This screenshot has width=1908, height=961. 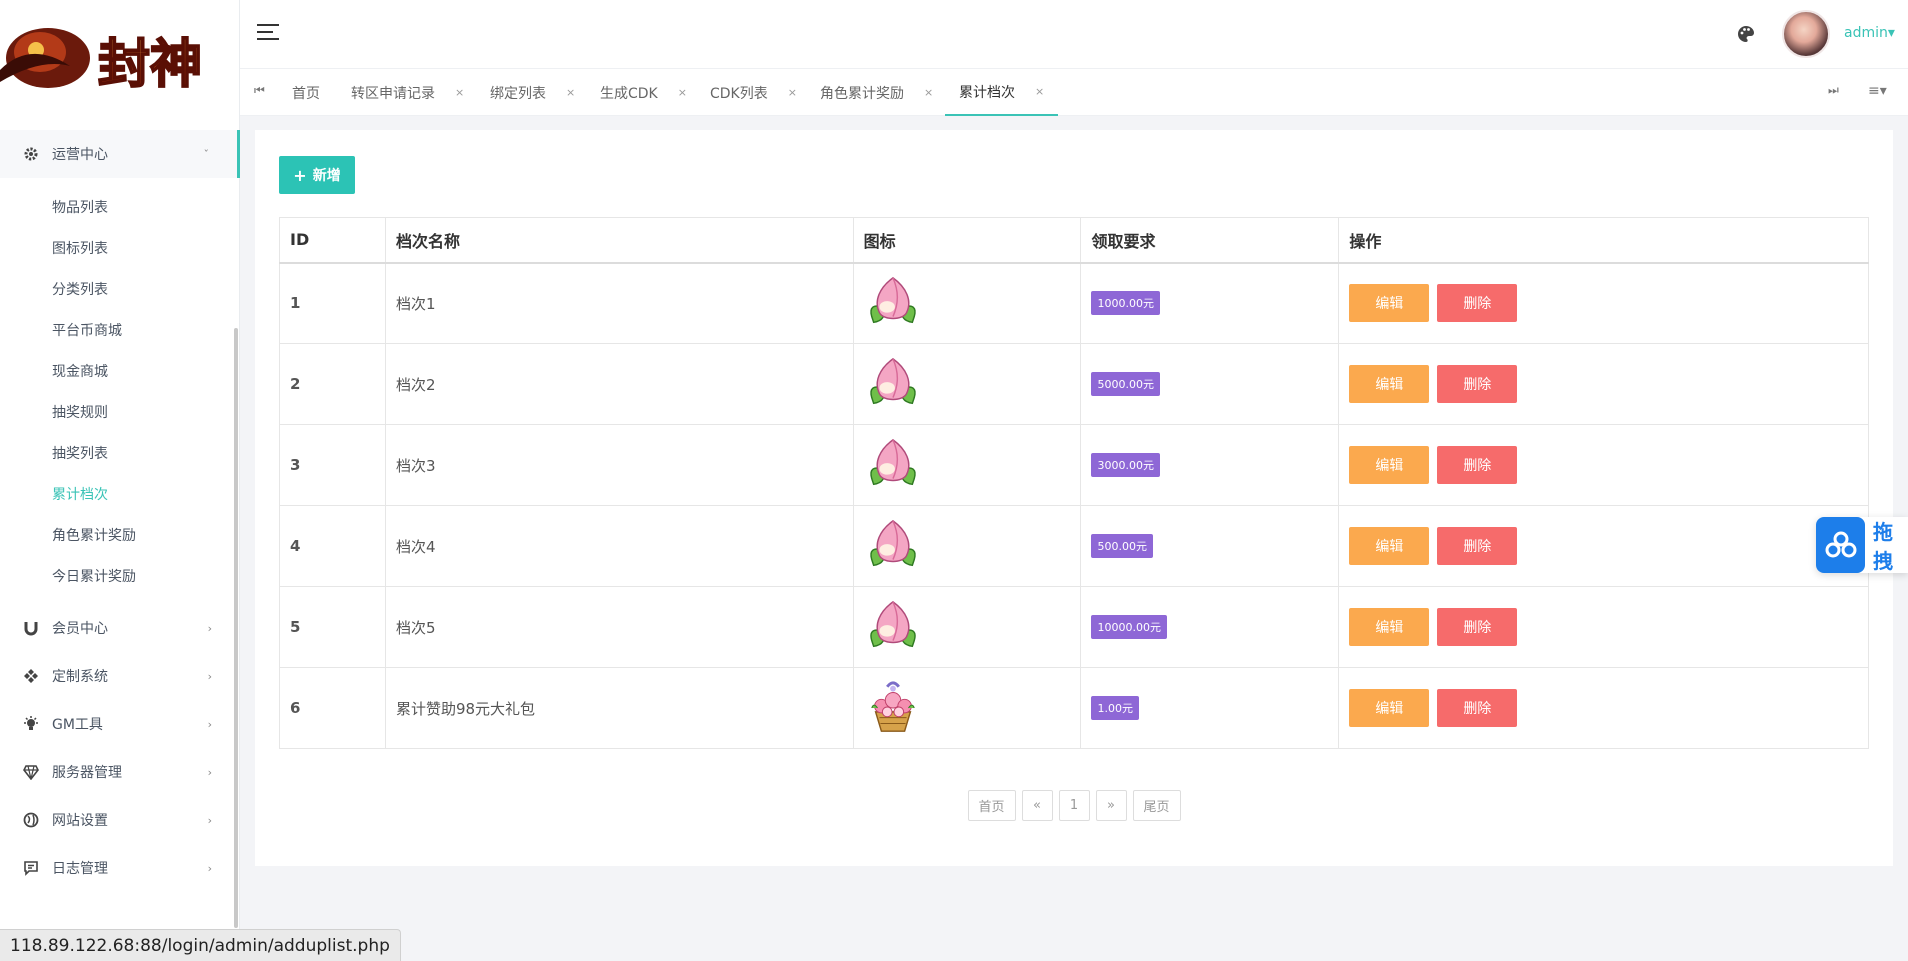 I want to click on add-button-label: 新增, so click(x=326, y=176).